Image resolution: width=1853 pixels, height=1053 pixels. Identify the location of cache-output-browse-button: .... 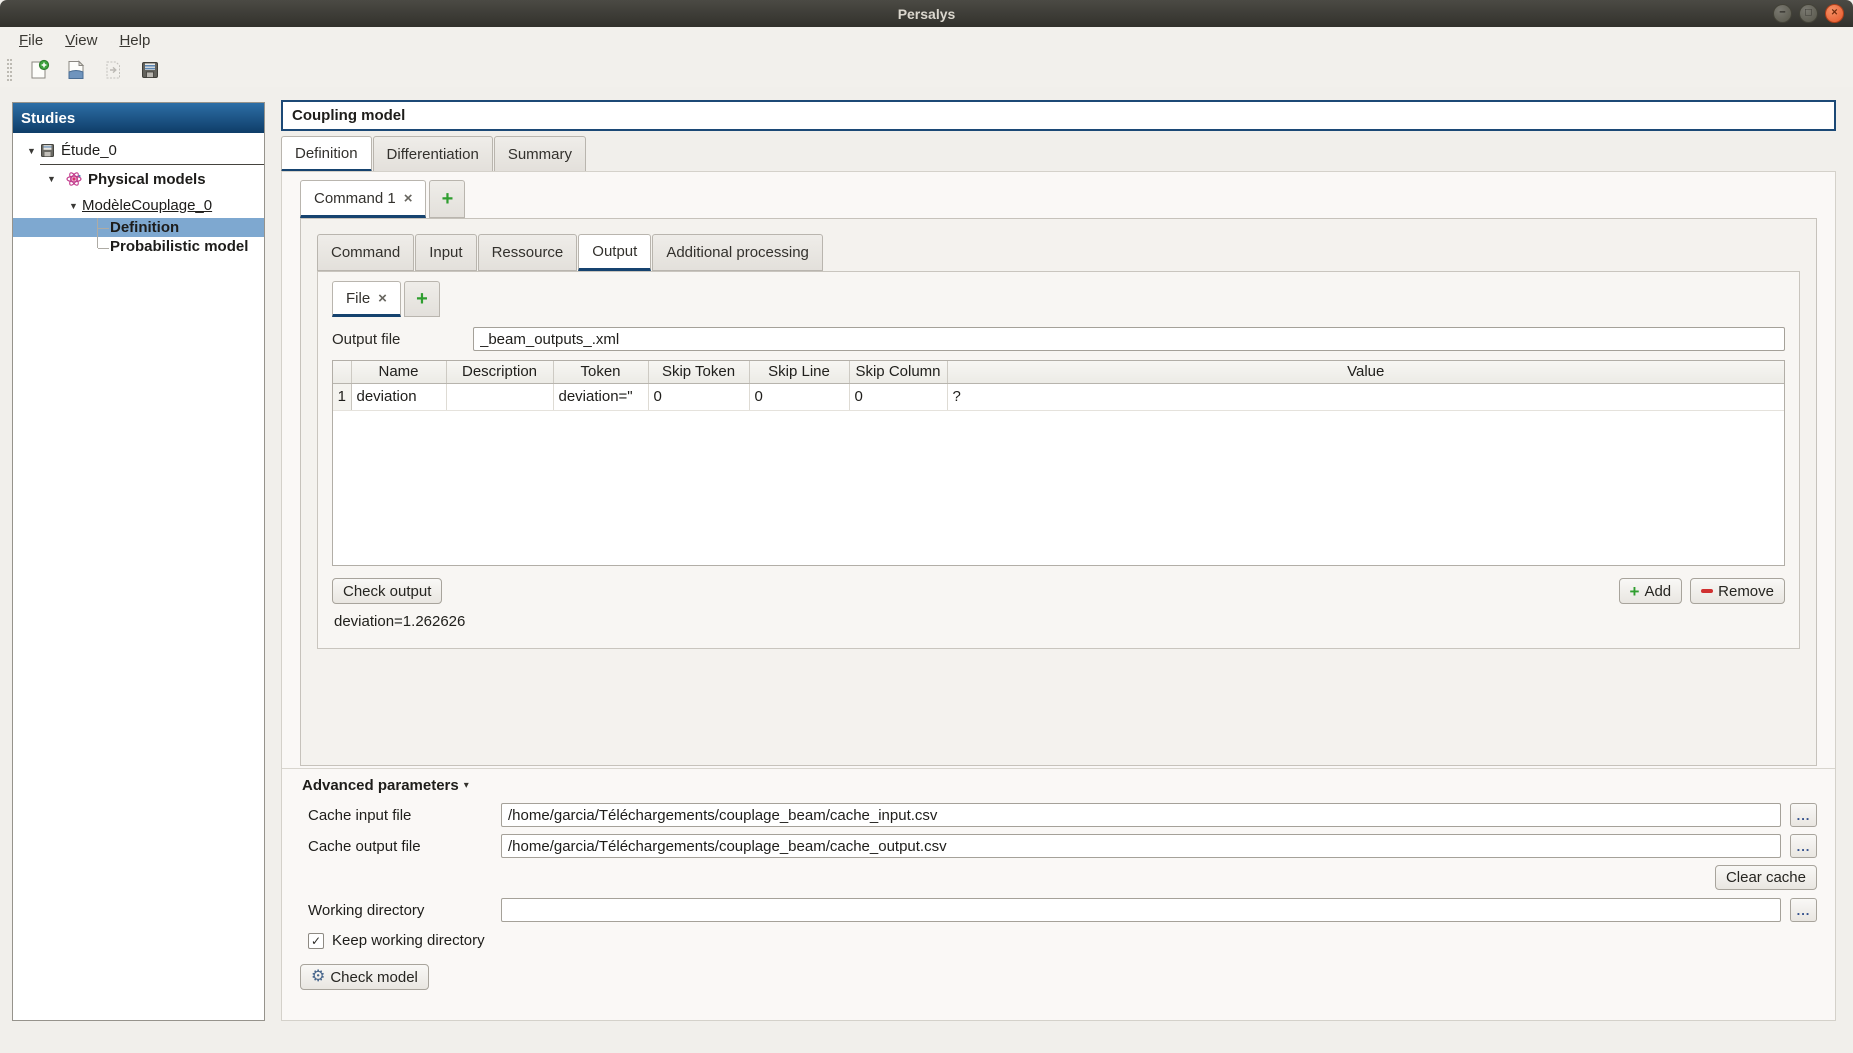
(1803, 846).